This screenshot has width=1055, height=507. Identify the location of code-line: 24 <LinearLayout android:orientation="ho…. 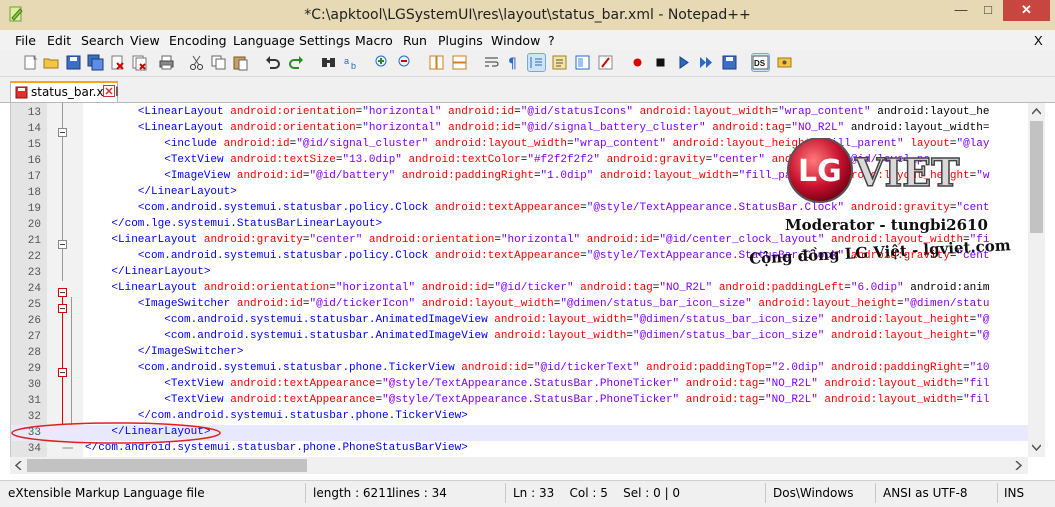
(520, 289).